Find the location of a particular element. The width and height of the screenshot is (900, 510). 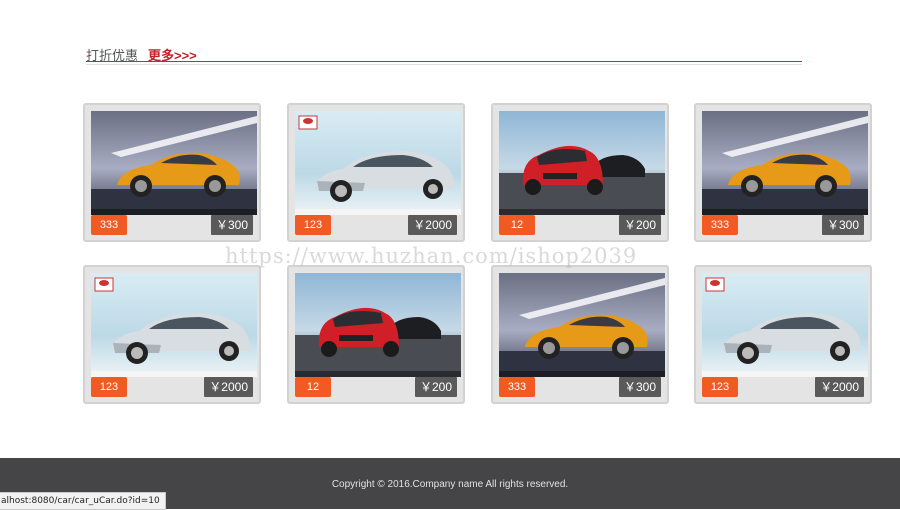

section-header: 打折优惠 更多>>> is located at coordinates (444, 55).